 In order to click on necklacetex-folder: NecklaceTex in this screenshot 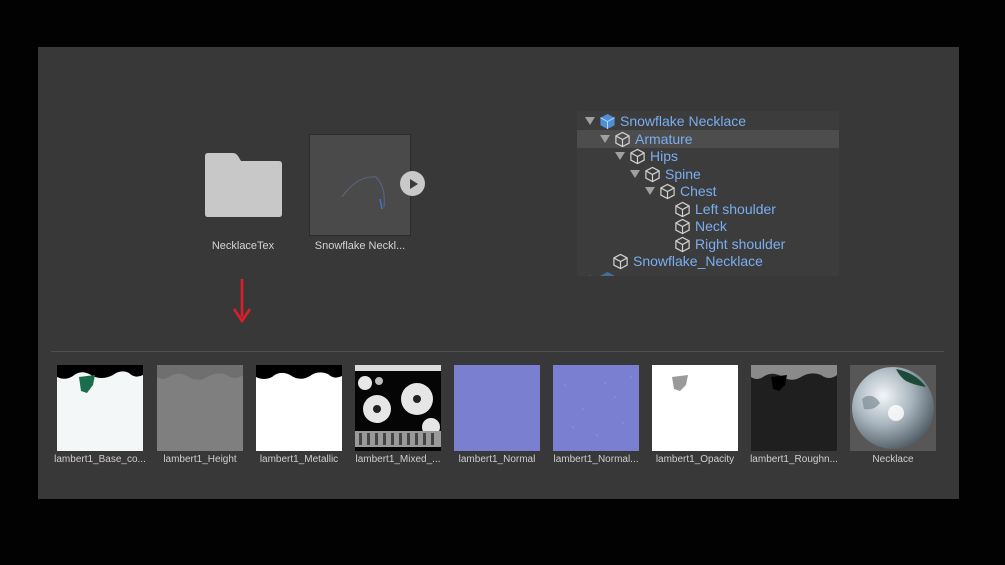, I will do `click(243, 202)`.